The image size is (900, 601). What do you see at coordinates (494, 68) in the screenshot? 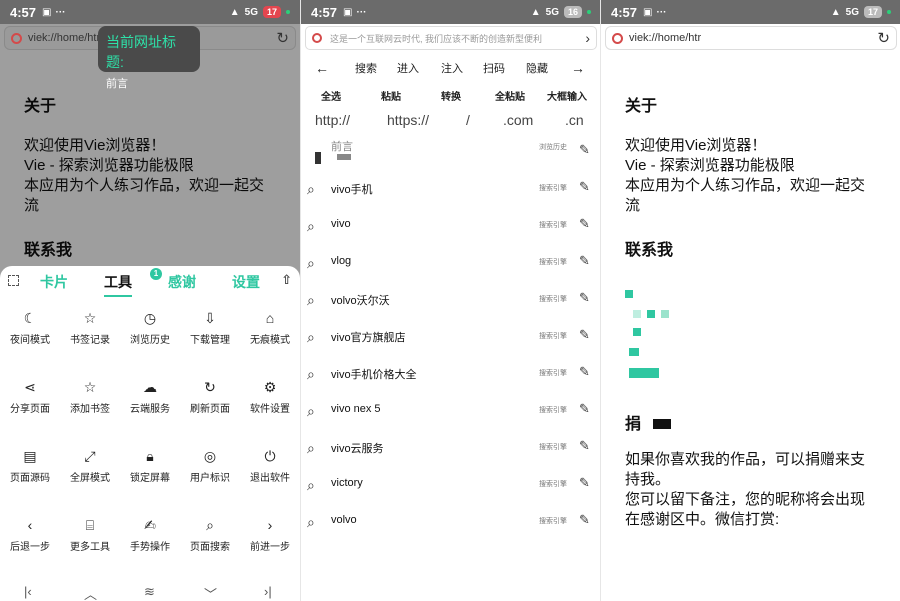
I see `action-scan: 扫码` at bounding box center [494, 68].